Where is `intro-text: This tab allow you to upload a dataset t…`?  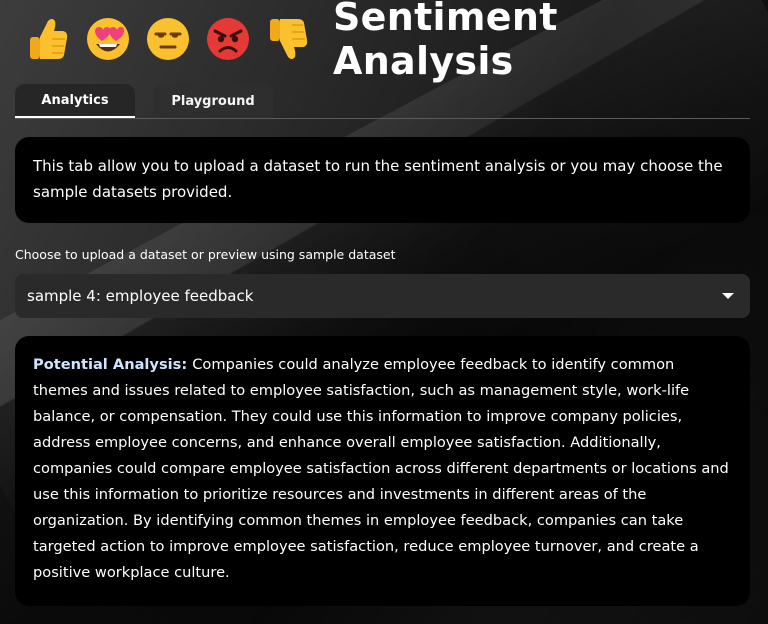
intro-text: This tab allow you to upload a dataset t… is located at coordinates (378, 179).